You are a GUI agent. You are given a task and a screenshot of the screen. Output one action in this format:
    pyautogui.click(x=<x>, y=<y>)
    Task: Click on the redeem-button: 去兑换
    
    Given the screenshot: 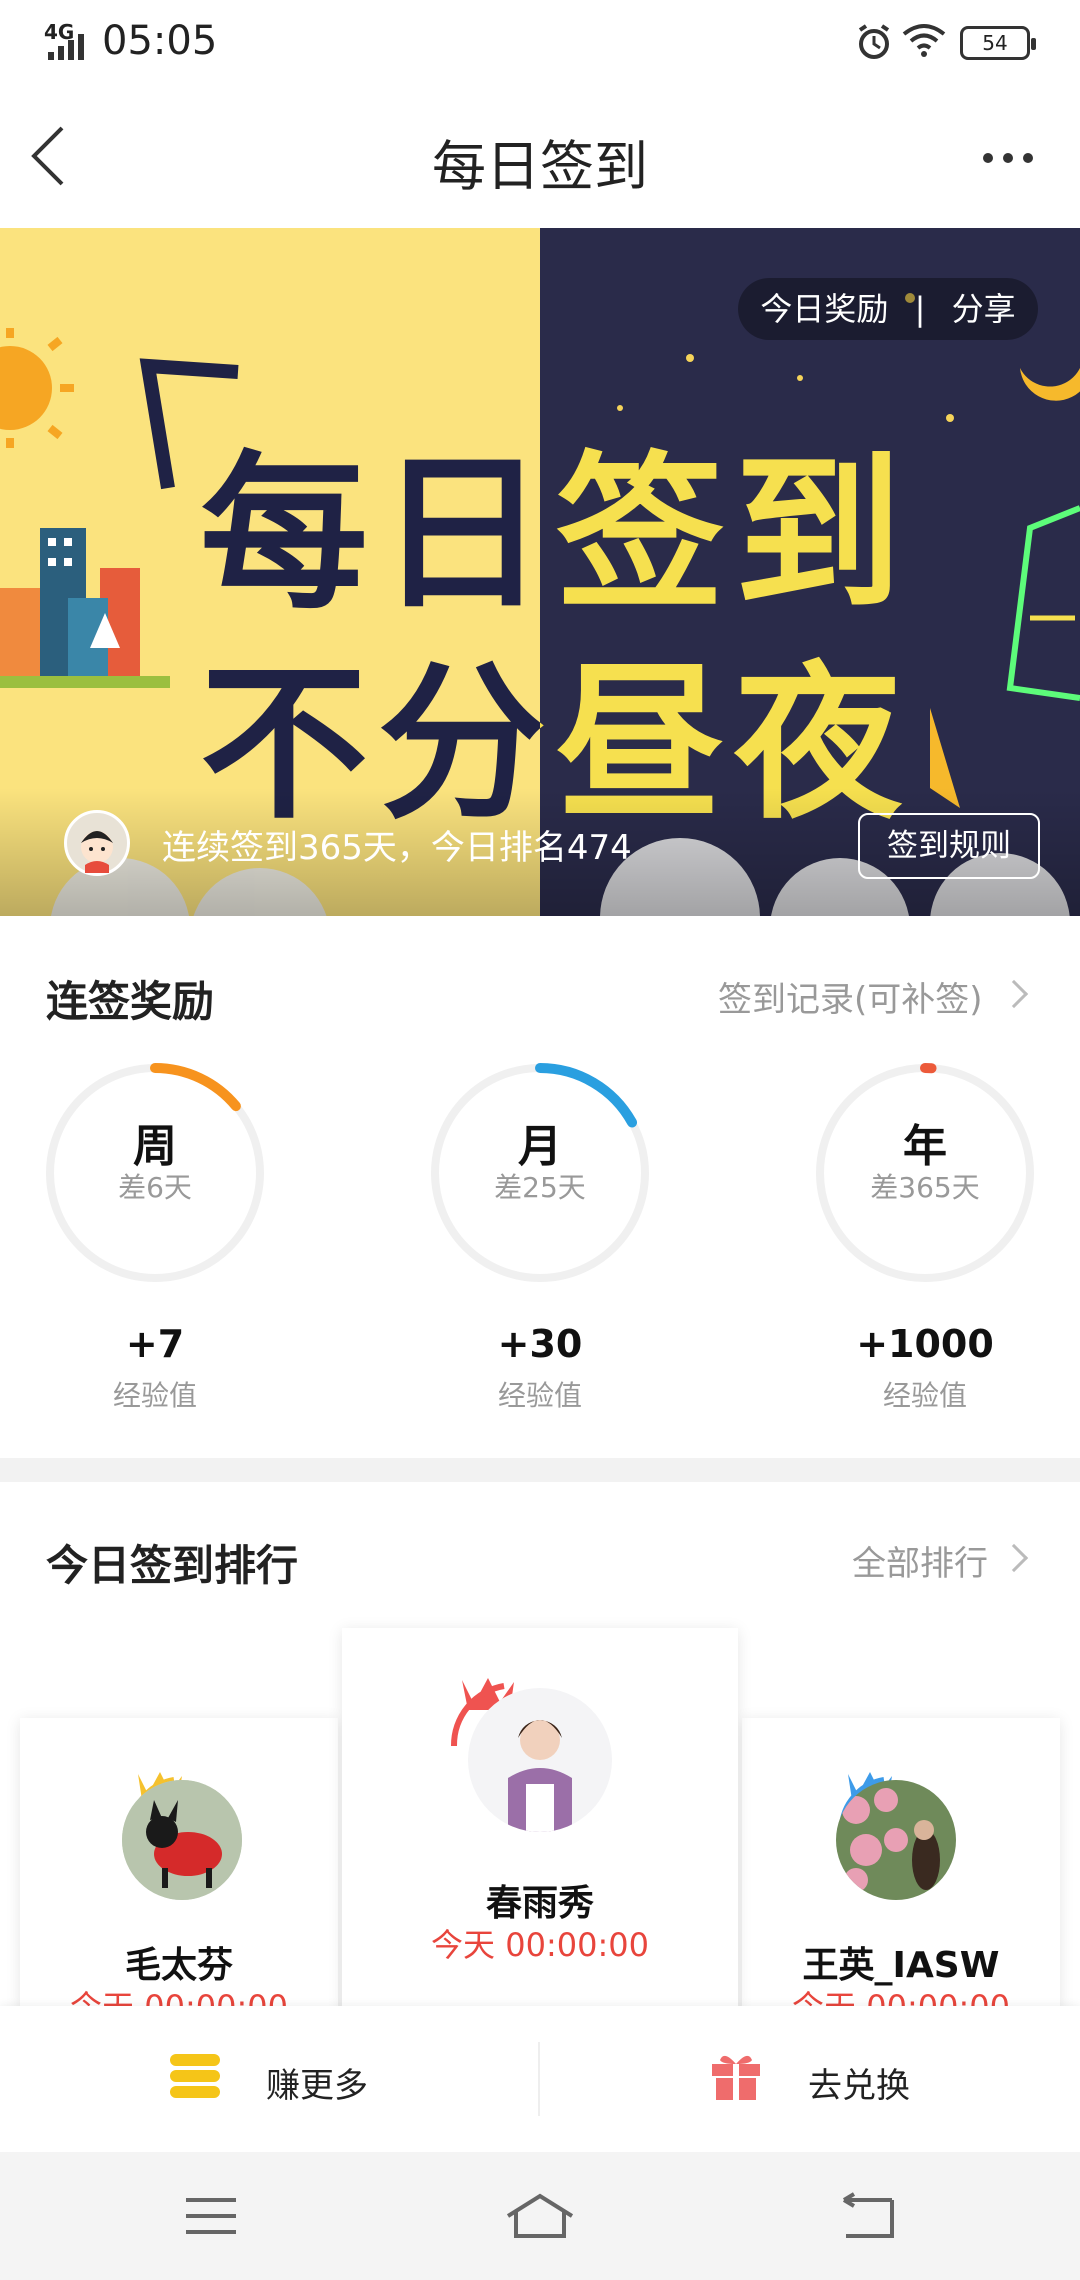 What is the action you would take?
    pyautogui.click(x=810, y=2079)
    